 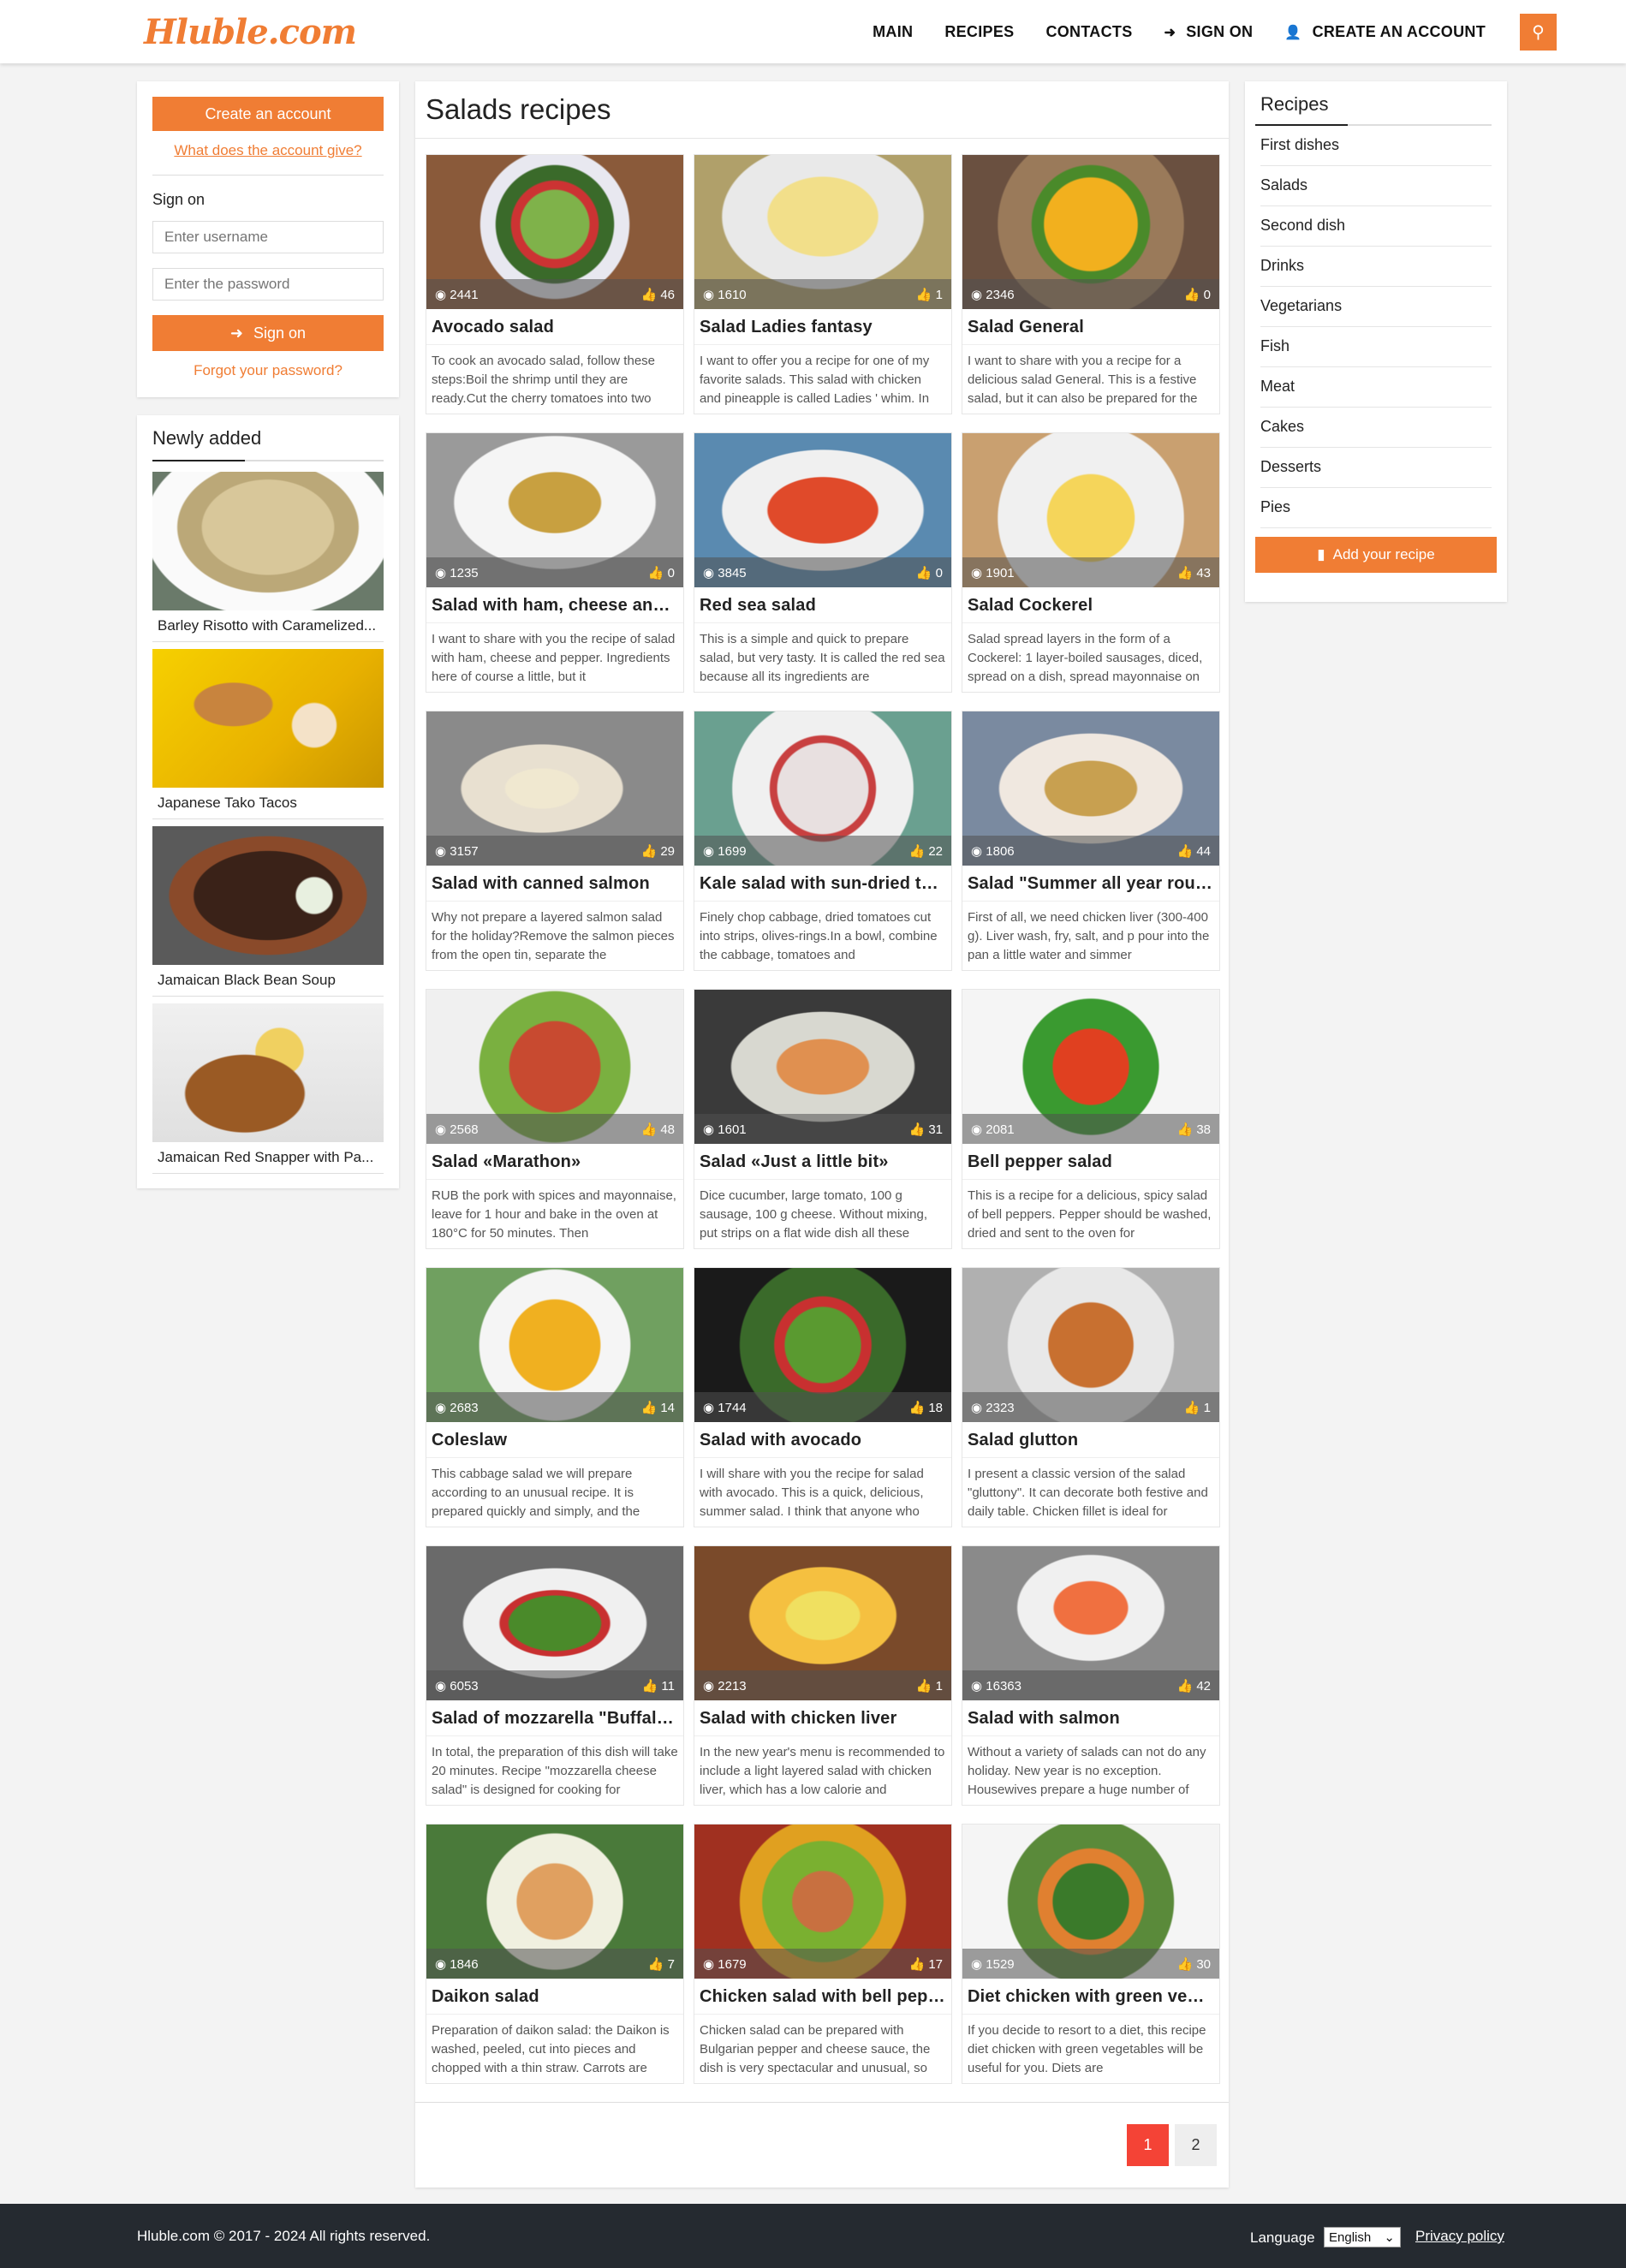 What do you see at coordinates (1376, 468) in the screenshot?
I see `category-desserts: Desserts` at bounding box center [1376, 468].